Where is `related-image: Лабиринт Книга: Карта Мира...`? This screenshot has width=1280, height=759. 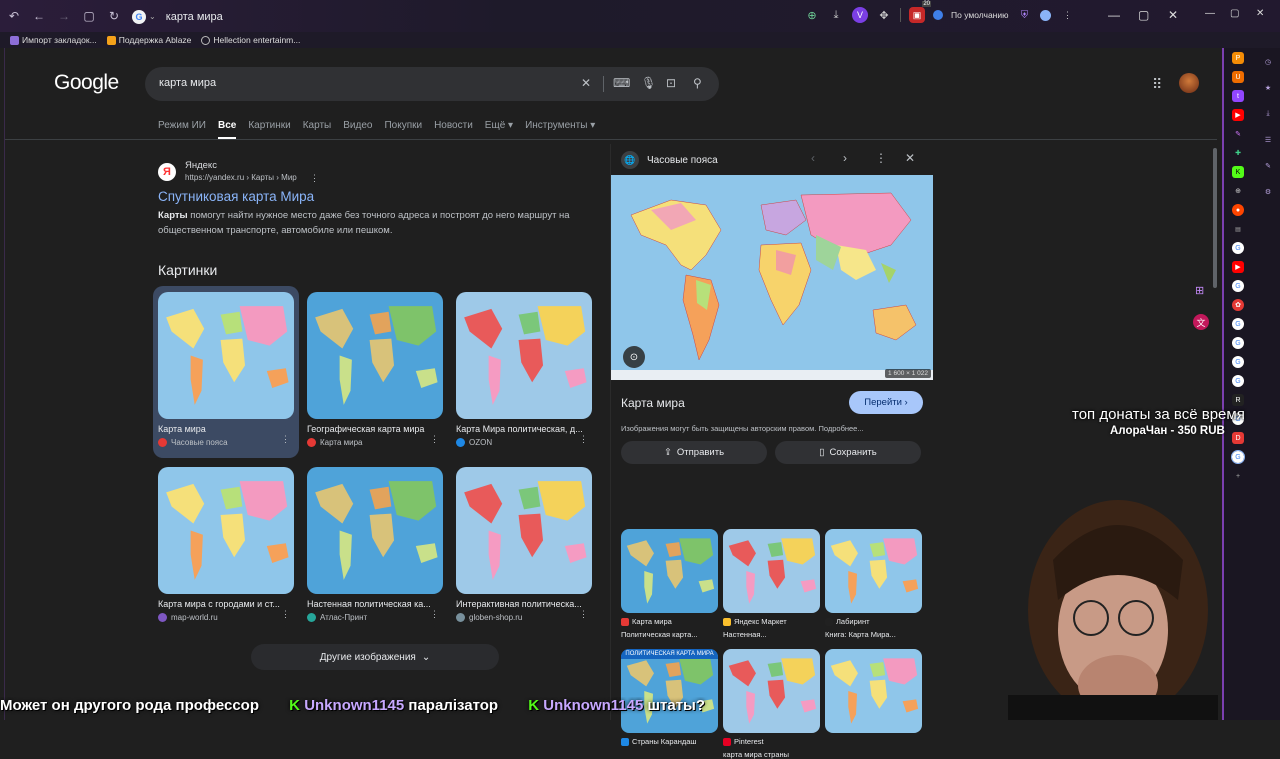 related-image: Лабиринт Книга: Карта Мира... is located at coordinates (873, 584).